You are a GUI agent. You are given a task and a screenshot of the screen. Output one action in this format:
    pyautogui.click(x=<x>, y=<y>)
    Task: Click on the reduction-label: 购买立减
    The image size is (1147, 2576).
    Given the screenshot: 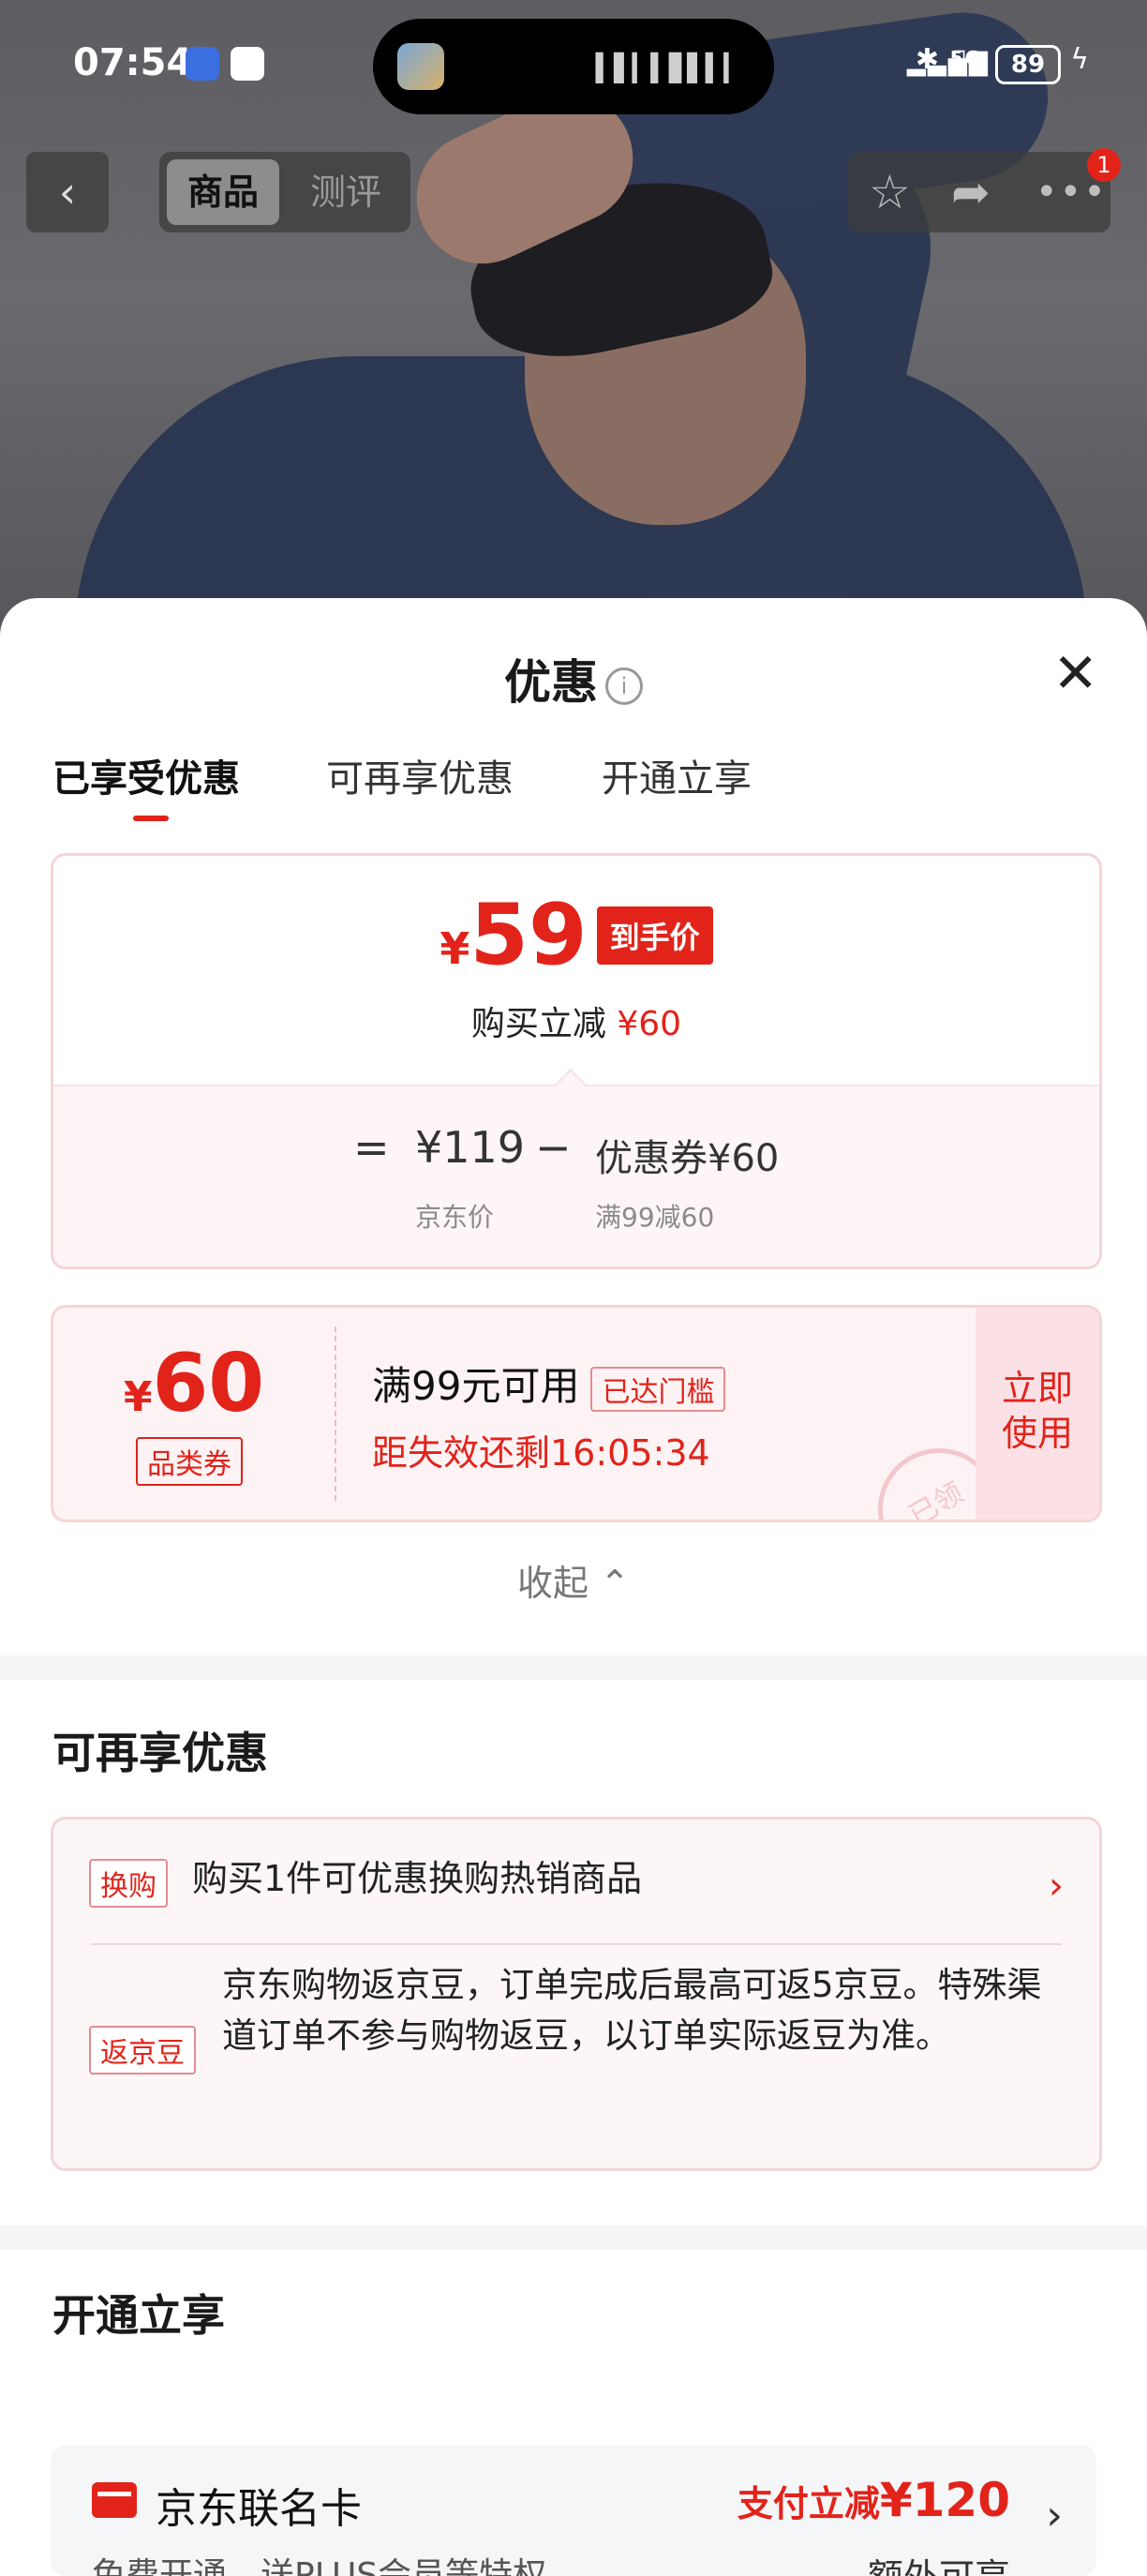 What is the action you would take?
    pyautogui.click(x=538, y=1024)
    